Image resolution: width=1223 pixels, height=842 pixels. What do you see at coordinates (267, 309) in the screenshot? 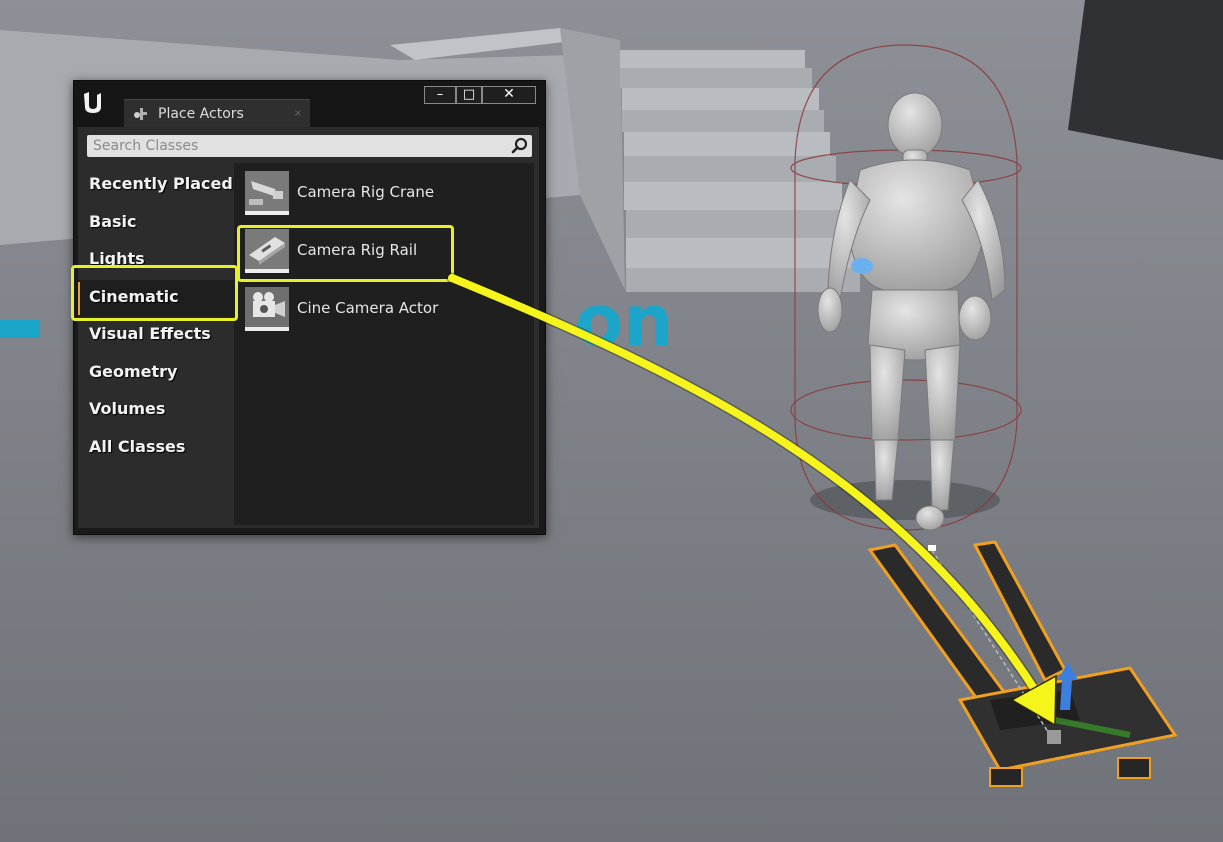
I see `cine-camera-actor-icon` at bounding box center [267, 309].